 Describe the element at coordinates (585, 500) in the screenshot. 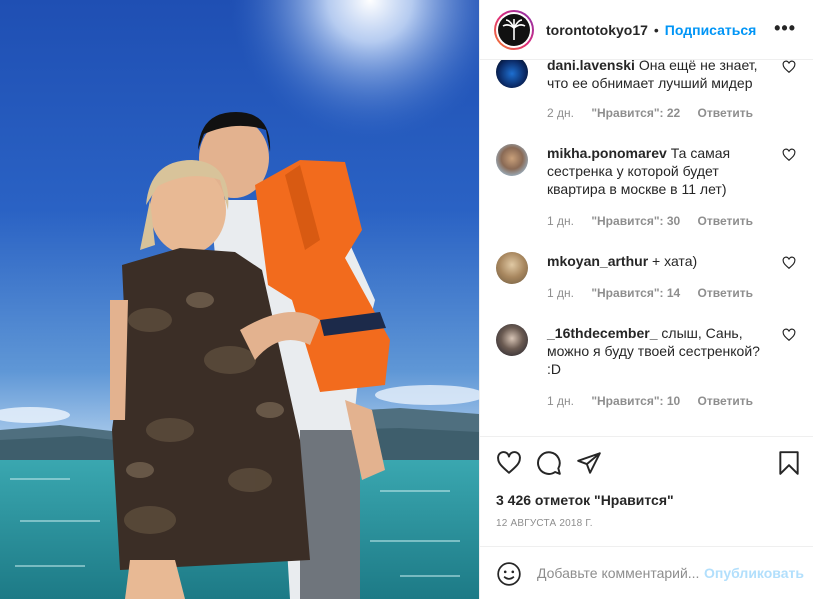

I see `likes-count: 3 426 отметок "Нравится"` at that location.